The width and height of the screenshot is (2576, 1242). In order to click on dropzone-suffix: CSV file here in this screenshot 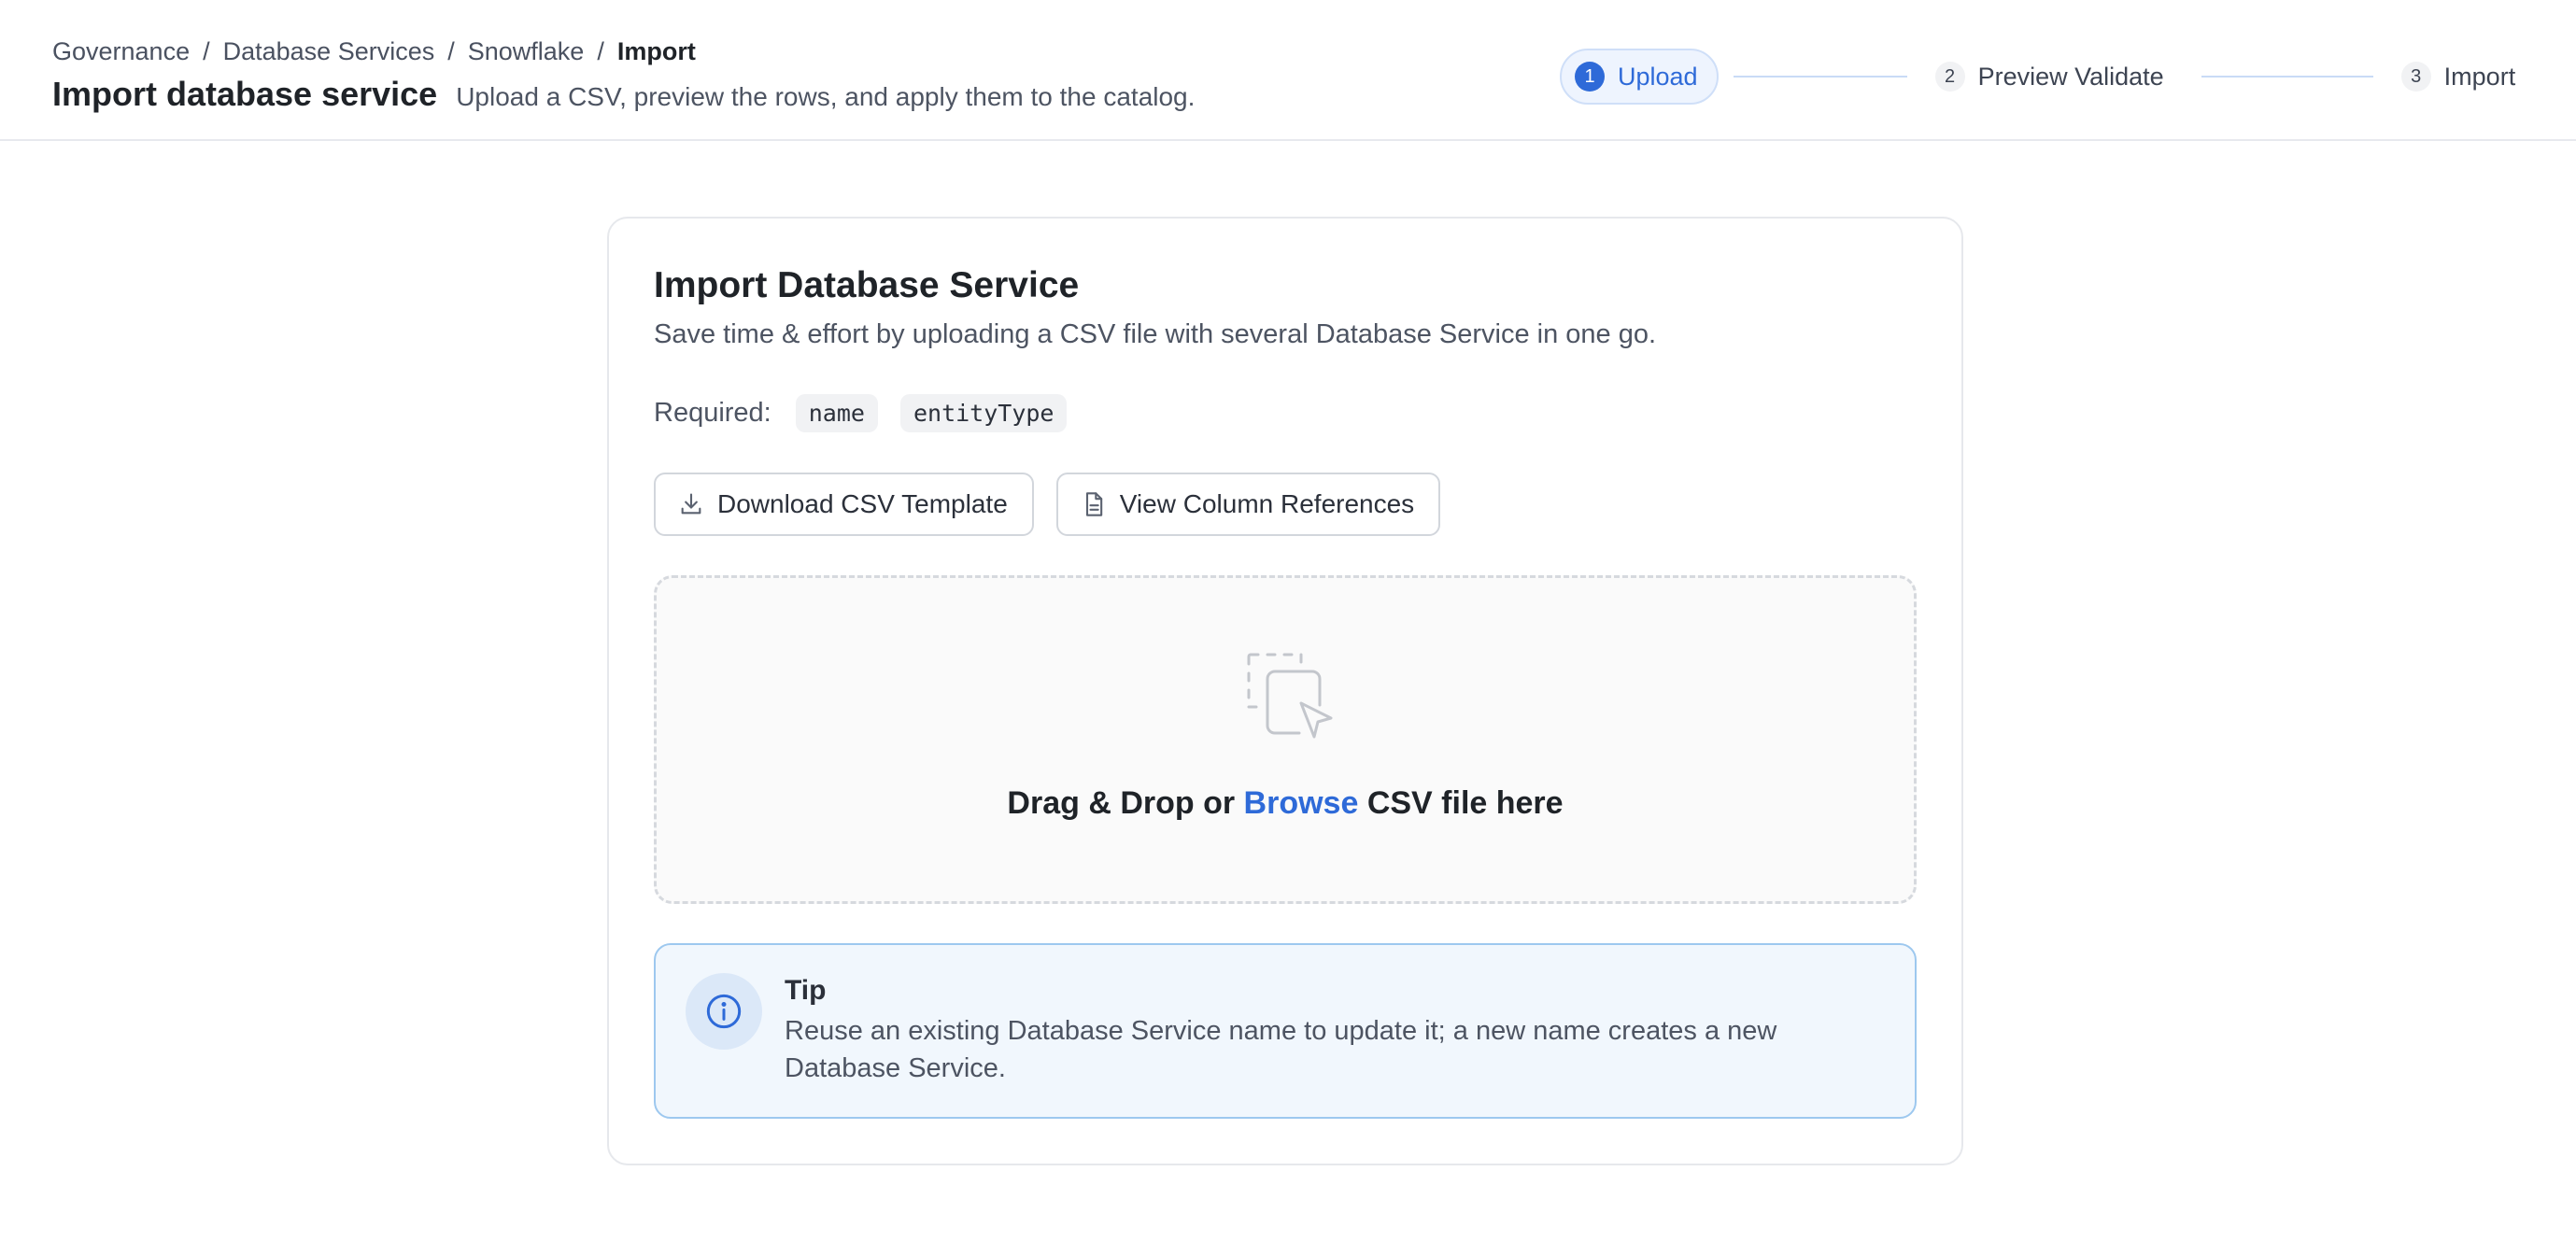, I will do `click(1465, 803)`.